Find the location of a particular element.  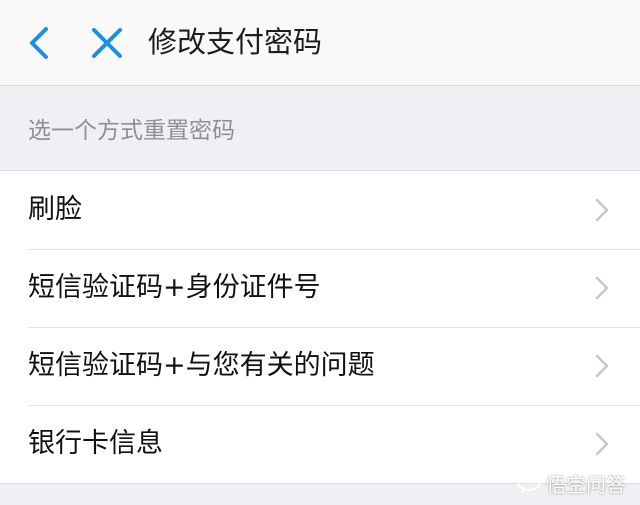

watermark-text: 悟空问答 is located at coordinates (586, 484).